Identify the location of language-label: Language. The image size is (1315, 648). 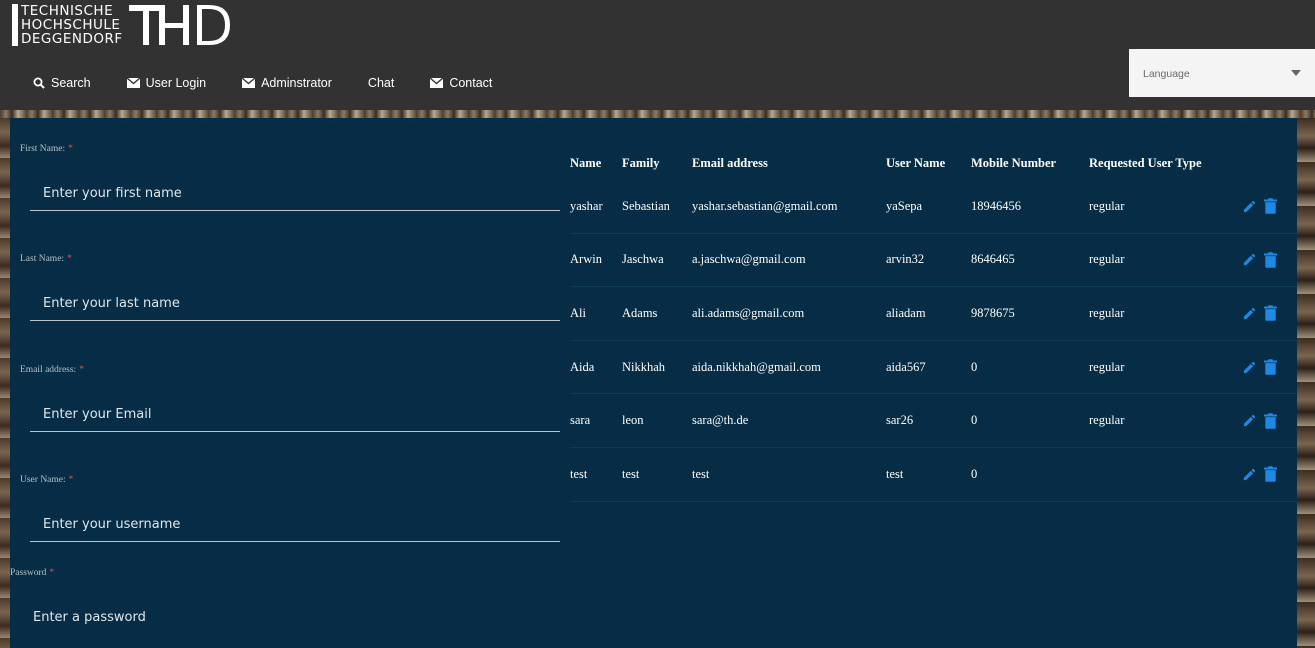
(1166, 74).